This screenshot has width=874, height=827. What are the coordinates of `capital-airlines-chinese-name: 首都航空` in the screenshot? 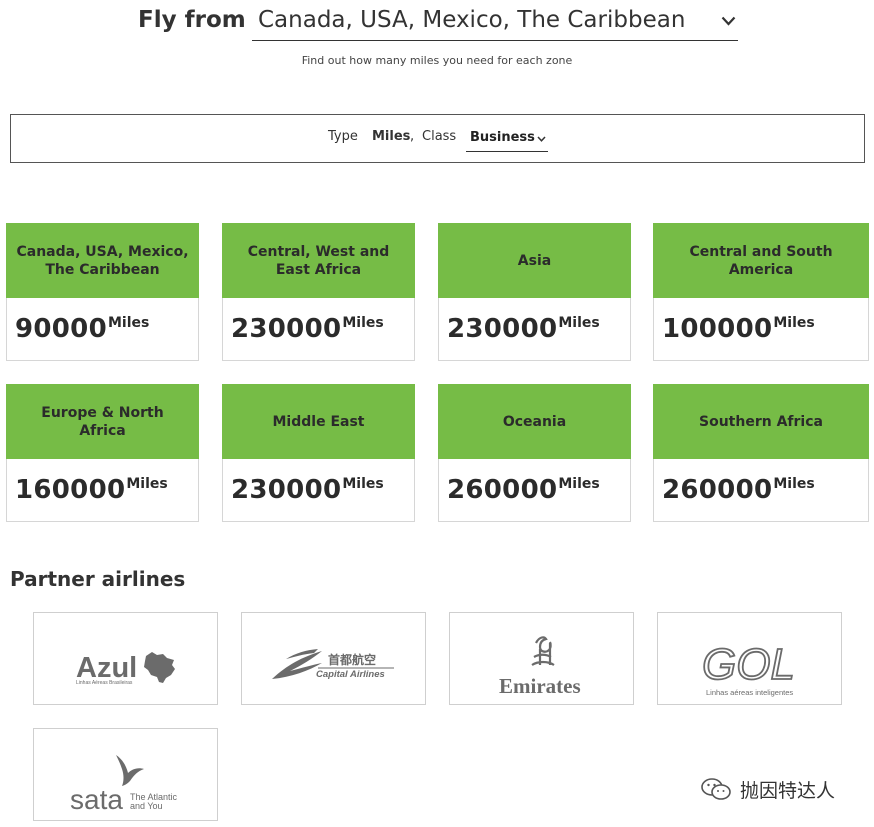 It's located at (352, 659).